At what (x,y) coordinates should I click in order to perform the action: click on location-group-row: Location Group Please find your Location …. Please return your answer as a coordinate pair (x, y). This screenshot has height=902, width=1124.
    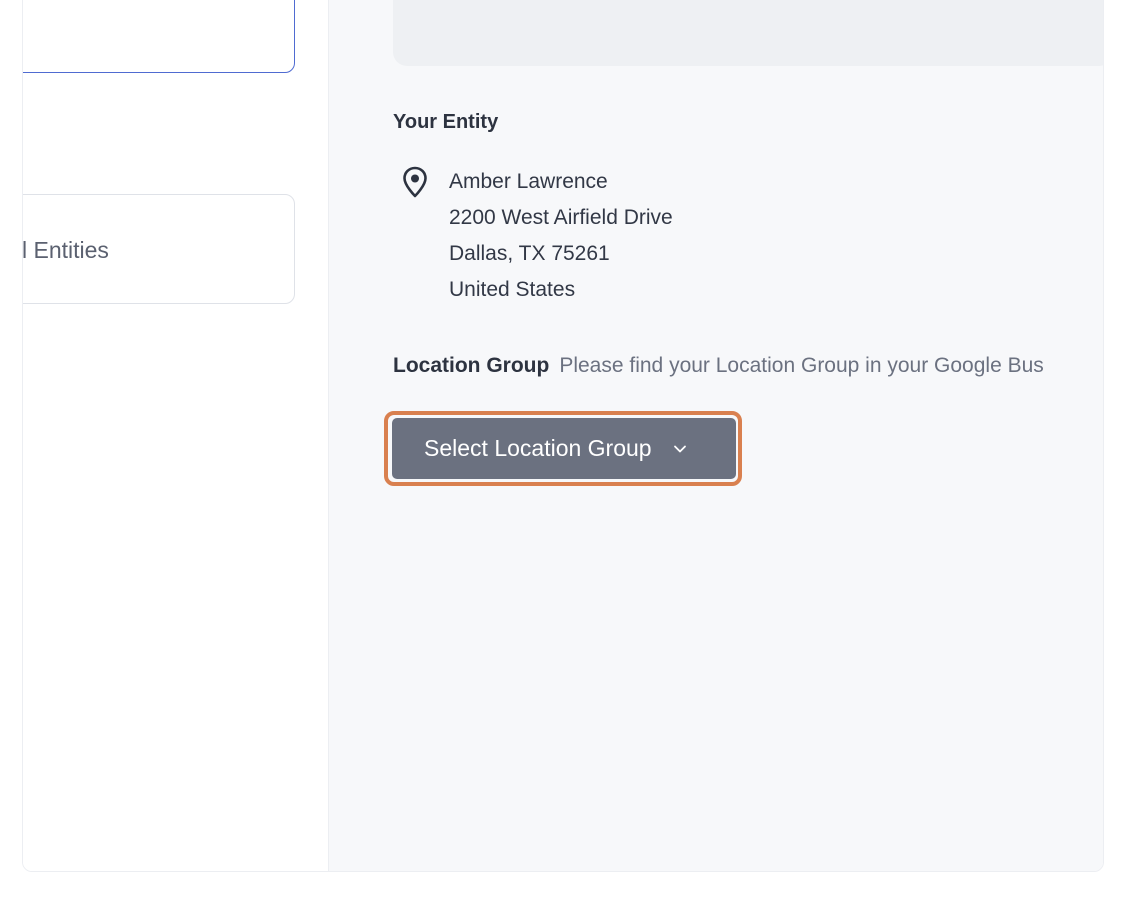
    Looking at the image, I should click on (718, 366).